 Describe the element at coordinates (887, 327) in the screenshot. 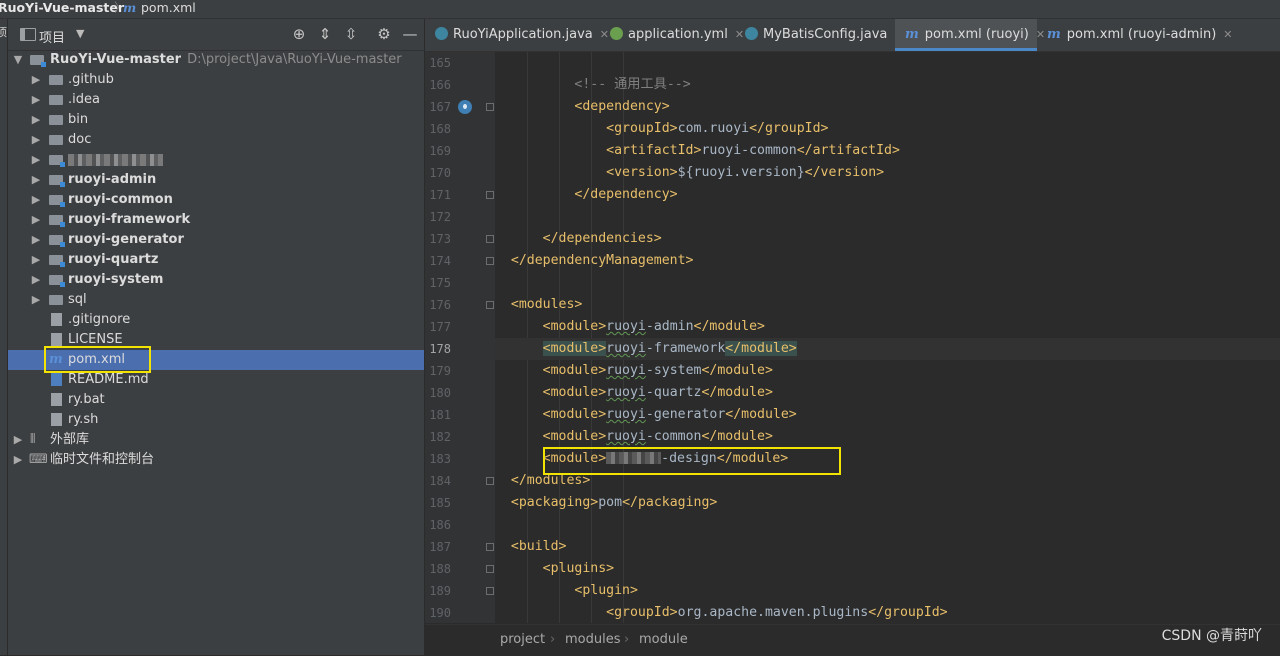

I see `code-line: <module>ruoyi-admin</module>` at that location.